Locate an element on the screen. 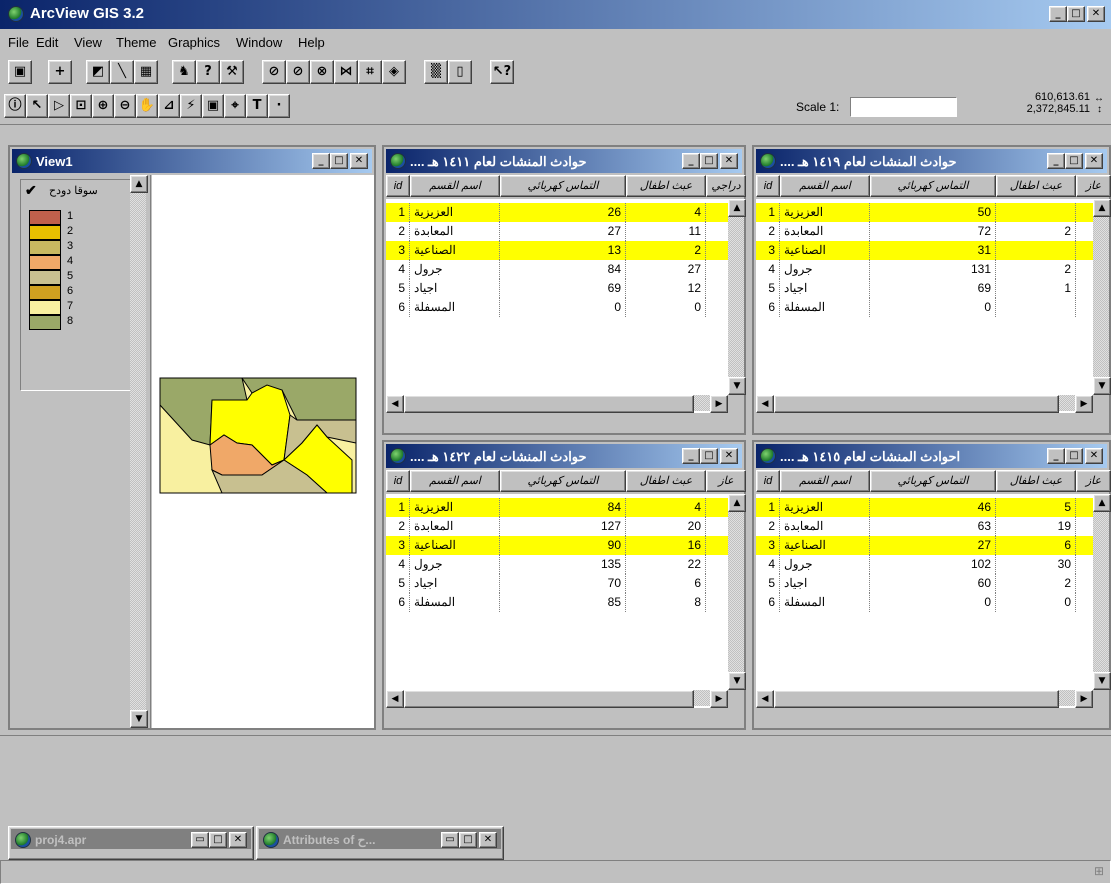 This screenshot has width=1111, height=884. menu-view: View is located at coordinates (88, 42).